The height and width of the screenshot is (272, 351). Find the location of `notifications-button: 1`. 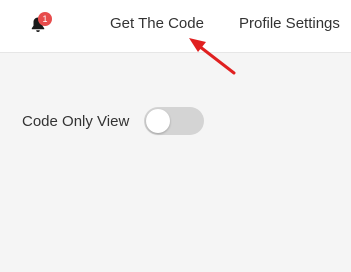

notifications-button: 1 is located at coordinates (41, 23).